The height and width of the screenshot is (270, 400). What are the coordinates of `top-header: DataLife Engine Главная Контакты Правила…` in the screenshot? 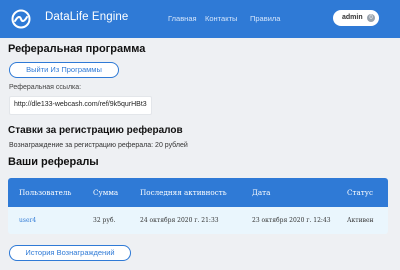 It's located at (200, 19).